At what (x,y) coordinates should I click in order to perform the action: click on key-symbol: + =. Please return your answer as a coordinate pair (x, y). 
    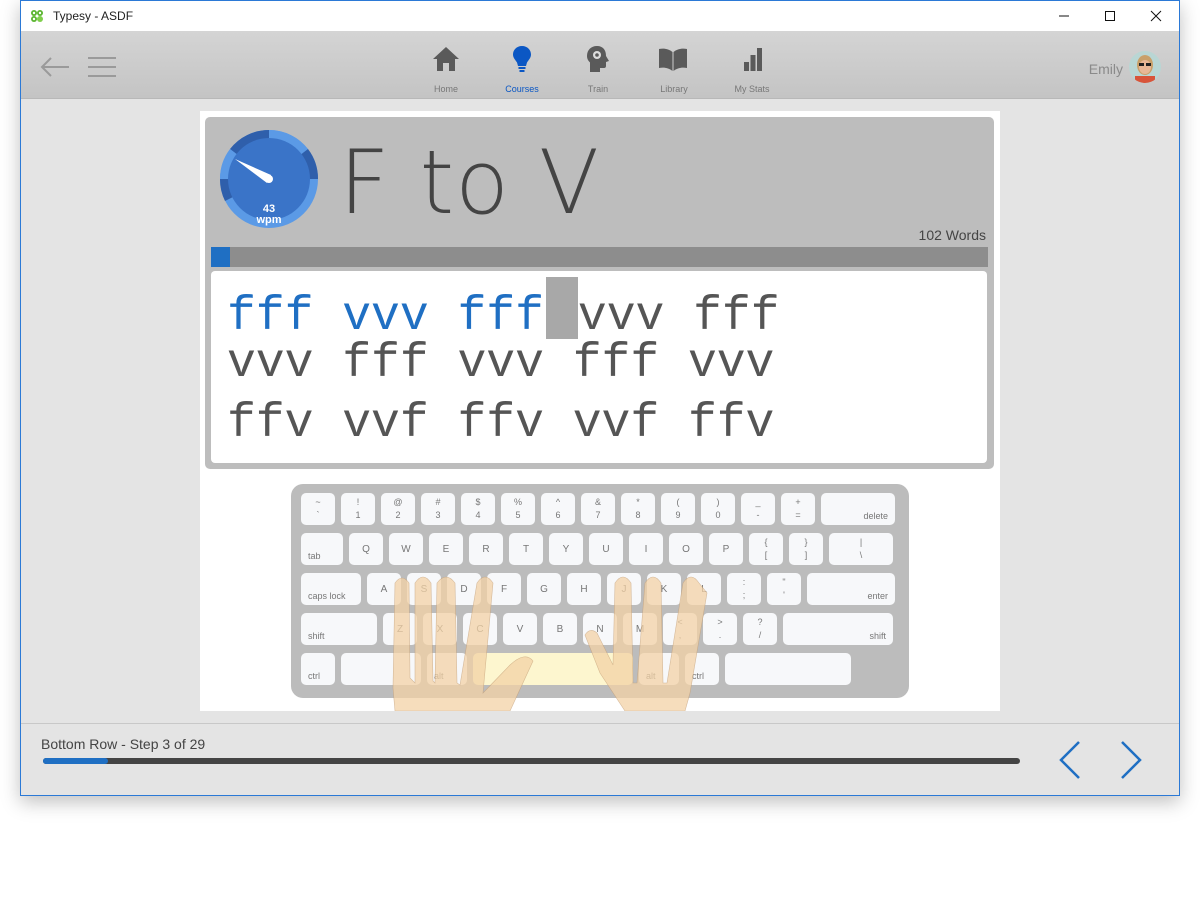
    Looking at the image, I should click on (798, 509).